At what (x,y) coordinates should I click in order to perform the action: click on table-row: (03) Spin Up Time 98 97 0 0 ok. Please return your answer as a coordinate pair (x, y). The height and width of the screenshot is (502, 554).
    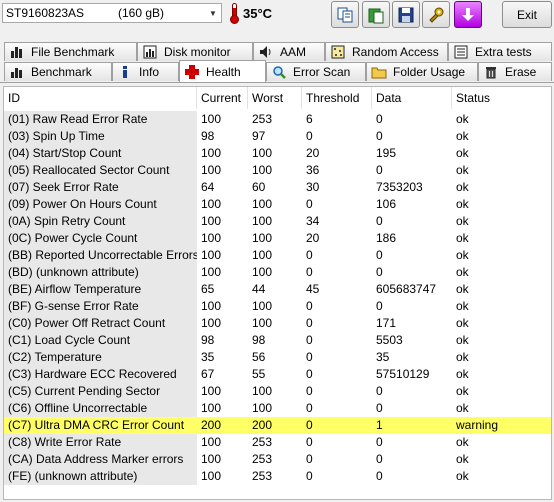
    Looking at the image, I should click on (277, 136).